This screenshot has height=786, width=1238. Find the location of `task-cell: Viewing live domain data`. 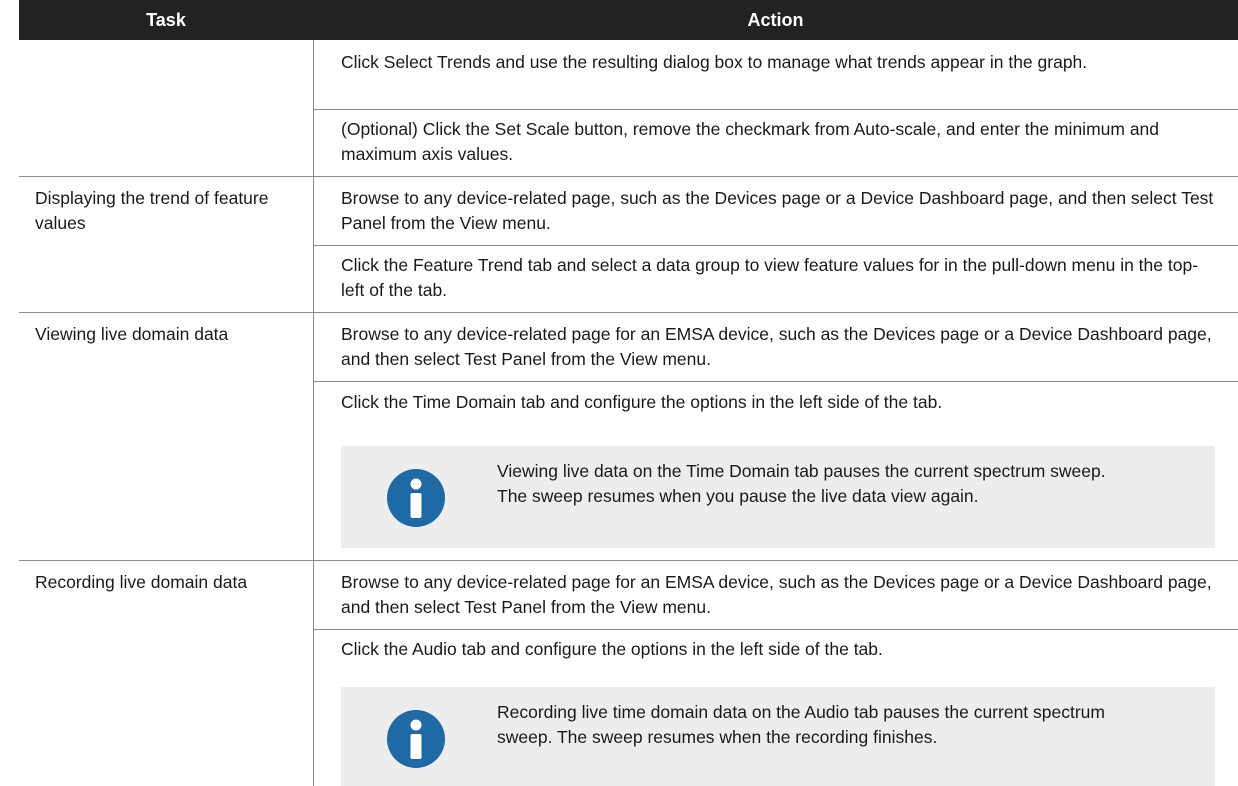

task-cell: Viewing live domain data is located at coordinates (132, 334).